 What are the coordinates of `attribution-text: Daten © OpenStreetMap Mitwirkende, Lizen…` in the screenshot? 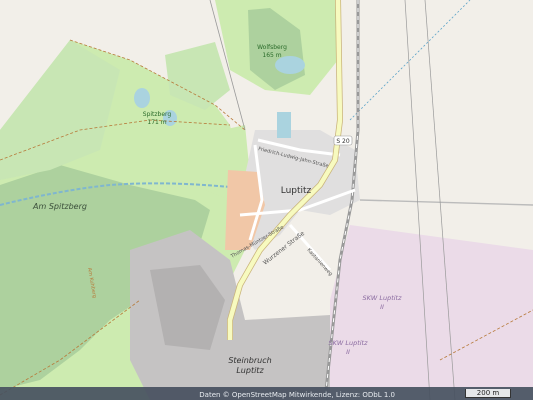 It's located at (297, 395).